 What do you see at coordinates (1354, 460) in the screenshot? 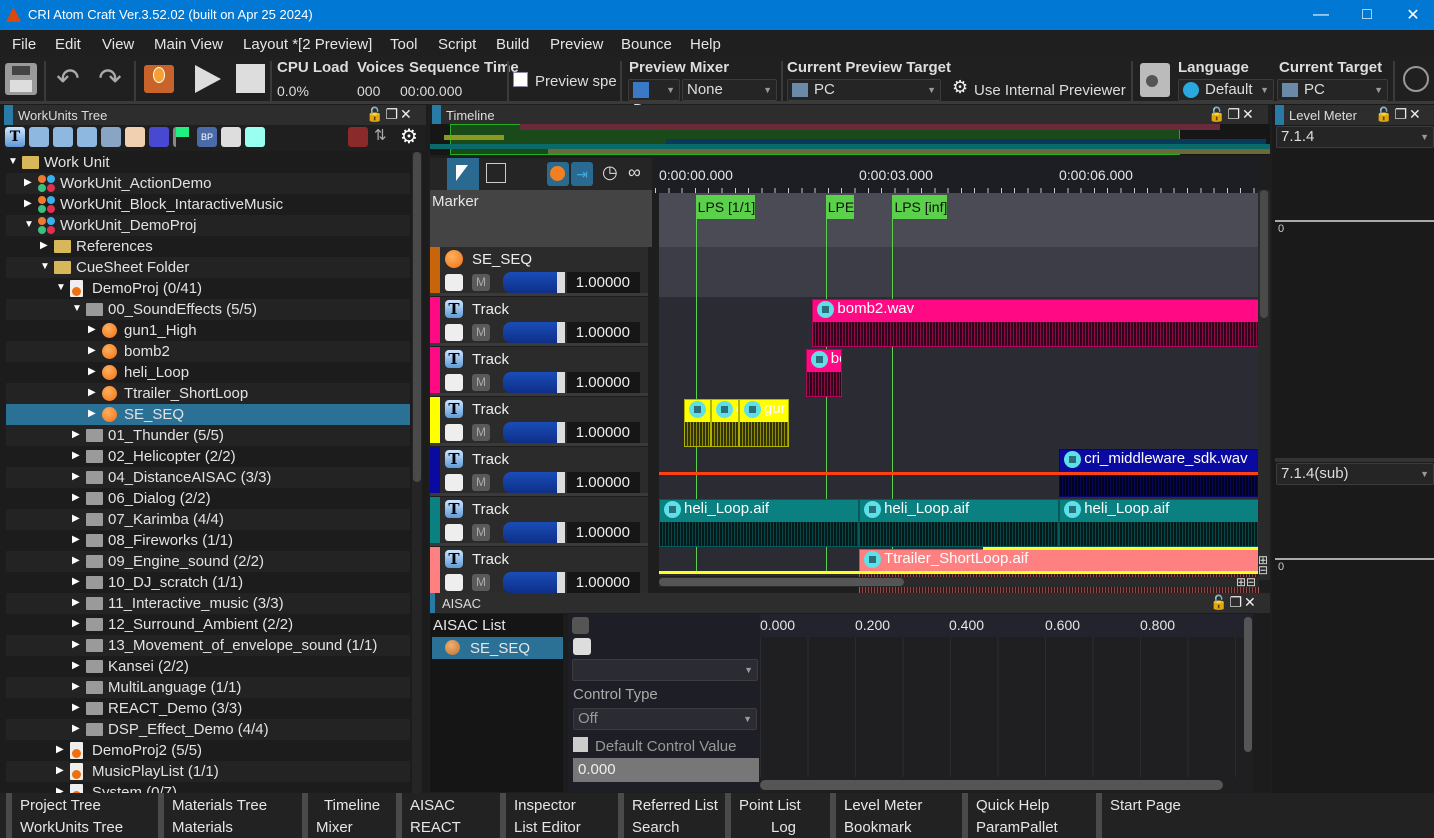
I see `meter-splitter` at bounding box center [1354, 460].